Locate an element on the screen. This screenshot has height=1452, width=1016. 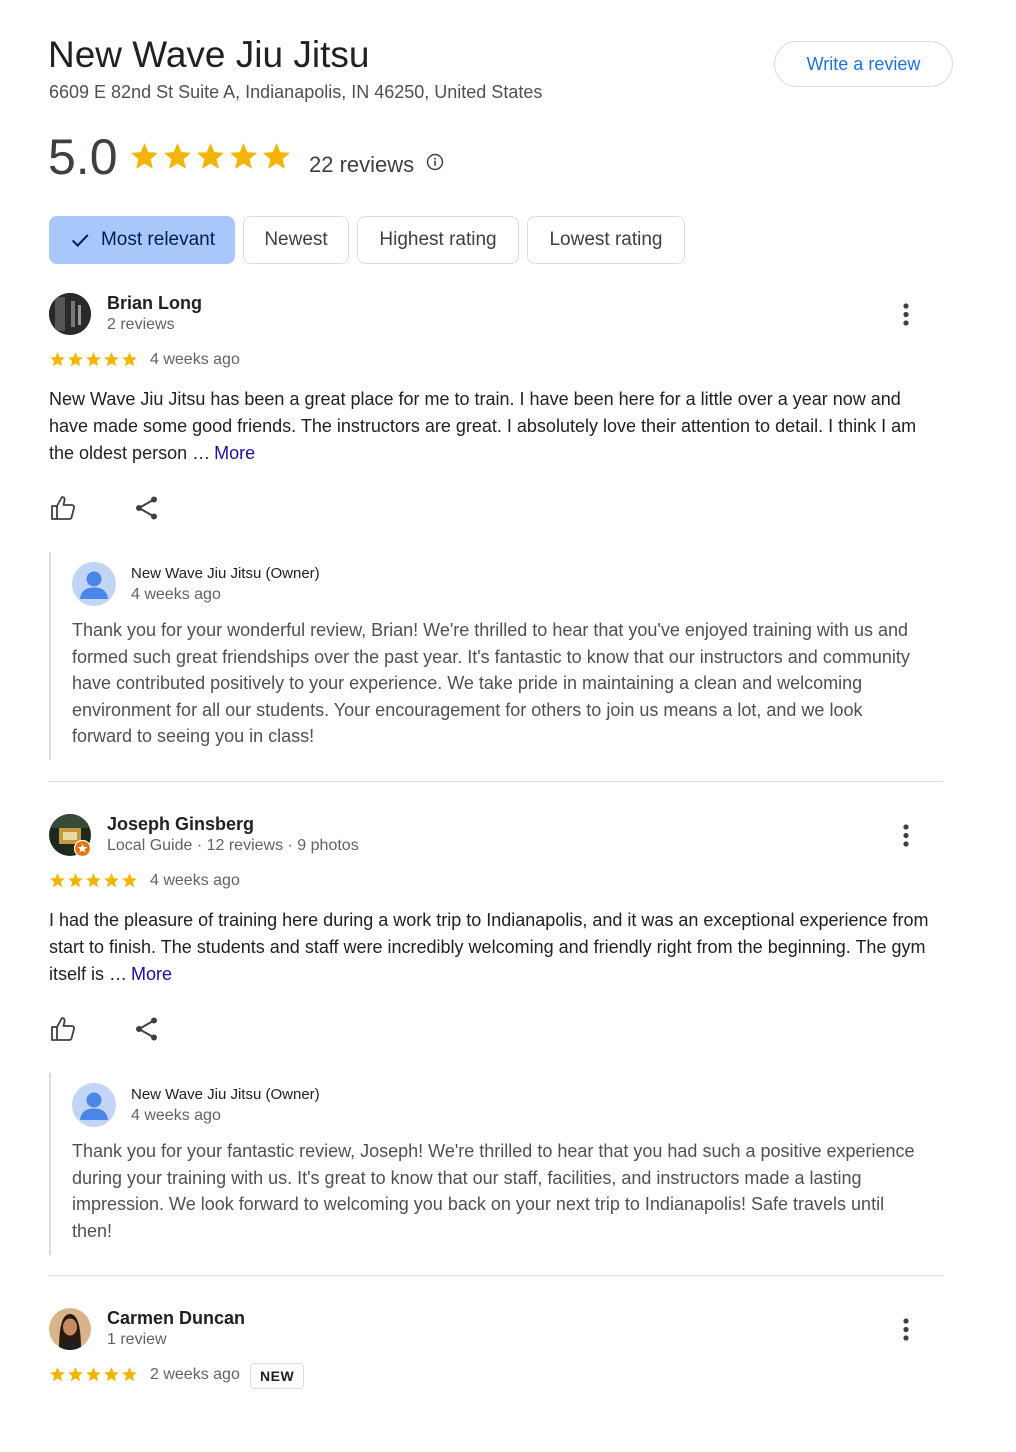
reviewer-meta: 2 reviews is located at coordinates (141, 324).